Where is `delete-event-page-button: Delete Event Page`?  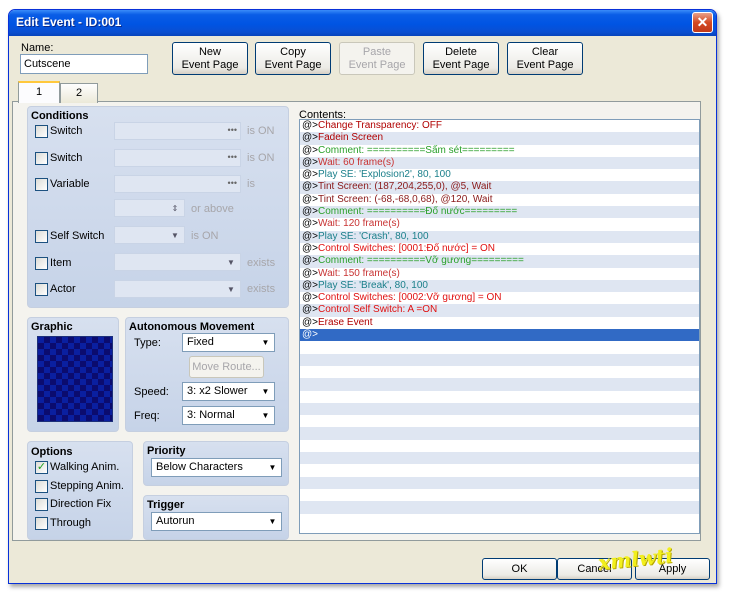
delete-event-page-button: Delete Event Page is located at coordinates (461, 58).